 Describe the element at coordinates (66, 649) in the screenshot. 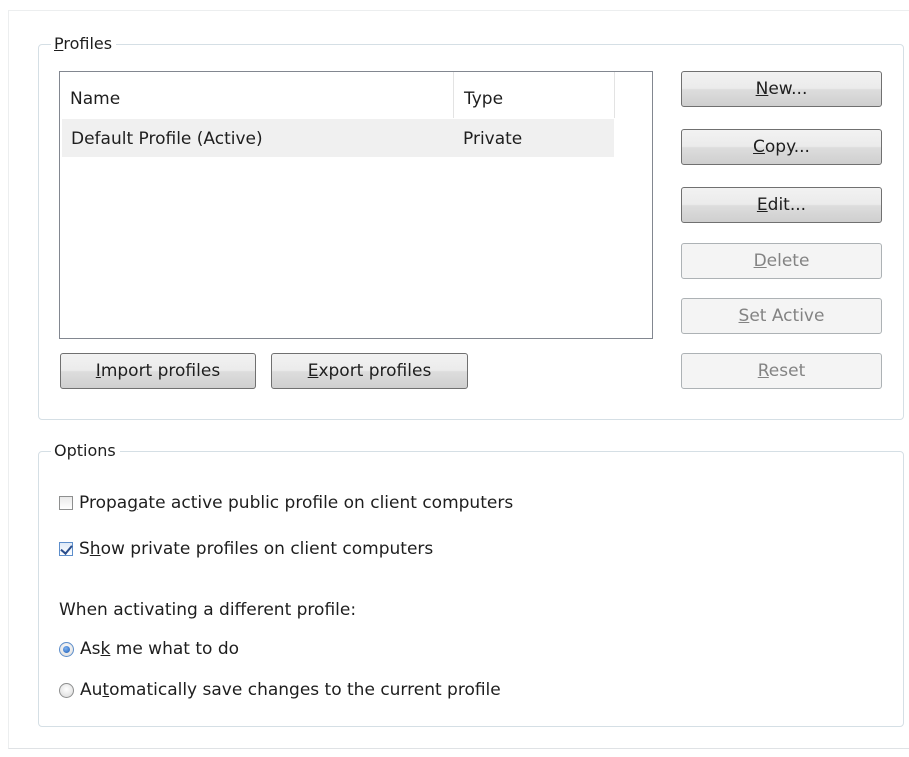

I see `ask-me-radio` at that location.